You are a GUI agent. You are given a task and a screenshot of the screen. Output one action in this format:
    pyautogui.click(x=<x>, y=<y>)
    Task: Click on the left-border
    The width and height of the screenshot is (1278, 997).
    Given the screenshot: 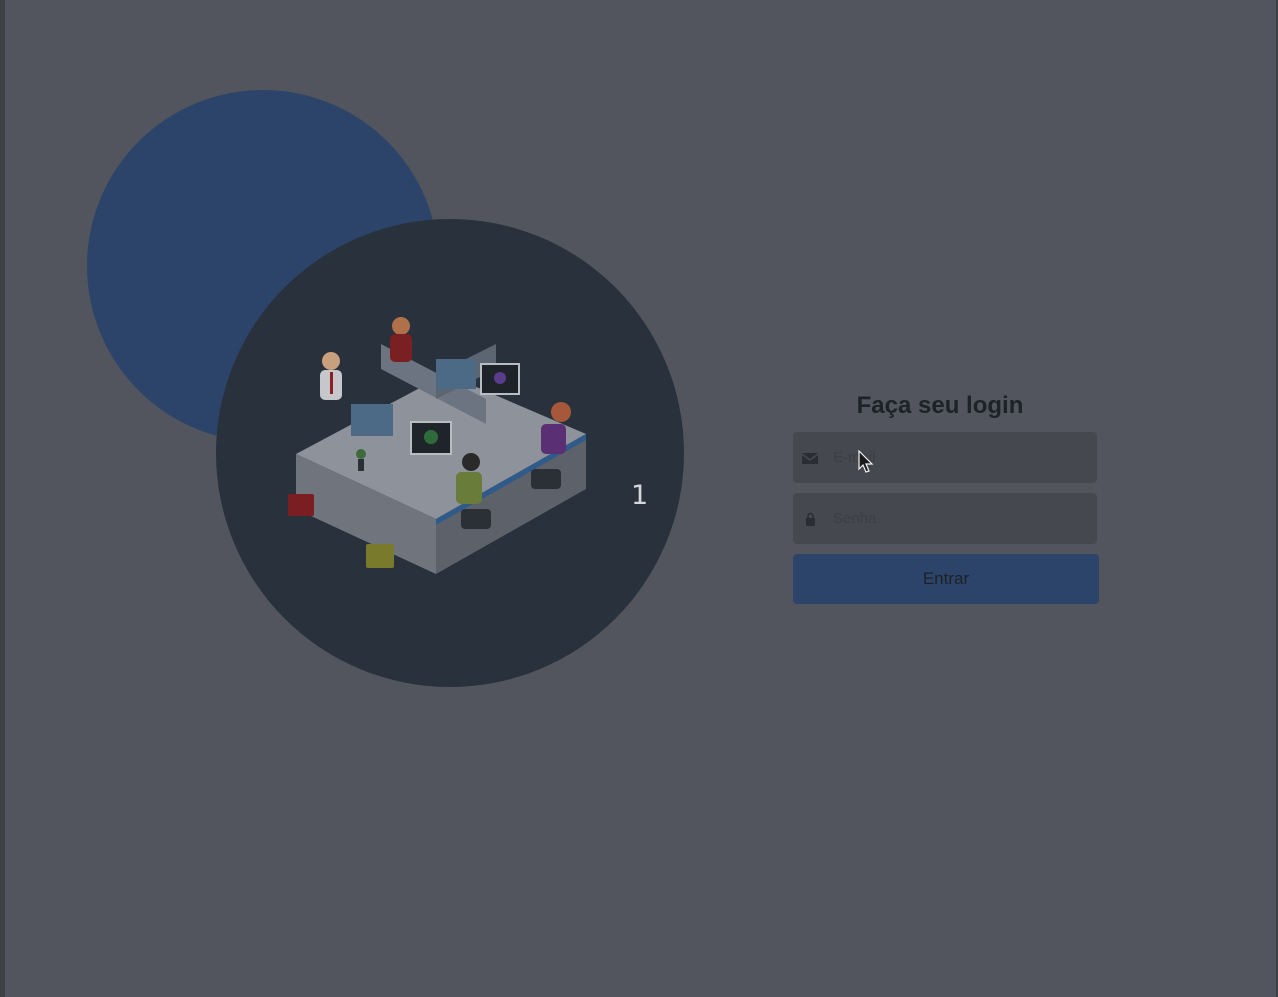 What is the action you would take?
    pyautogui.click(x=2, y=498)
    